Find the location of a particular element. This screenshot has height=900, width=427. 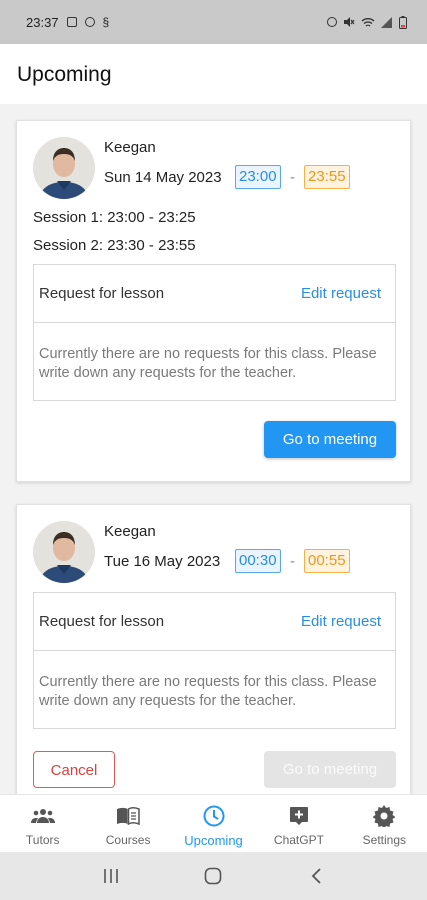

session-2: Session 2: 23:30 - 23:55 is located at coordinates (114, 245).